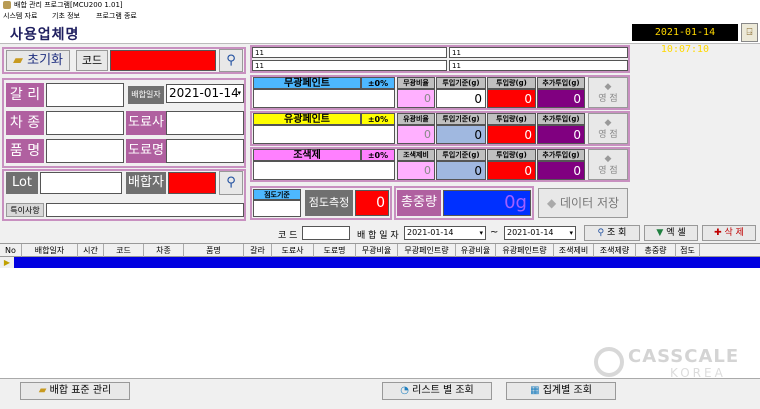  Describe the element at coordinates (615, 251) in the screenshot. I see `grid-column-header: 조색제량` at that location.